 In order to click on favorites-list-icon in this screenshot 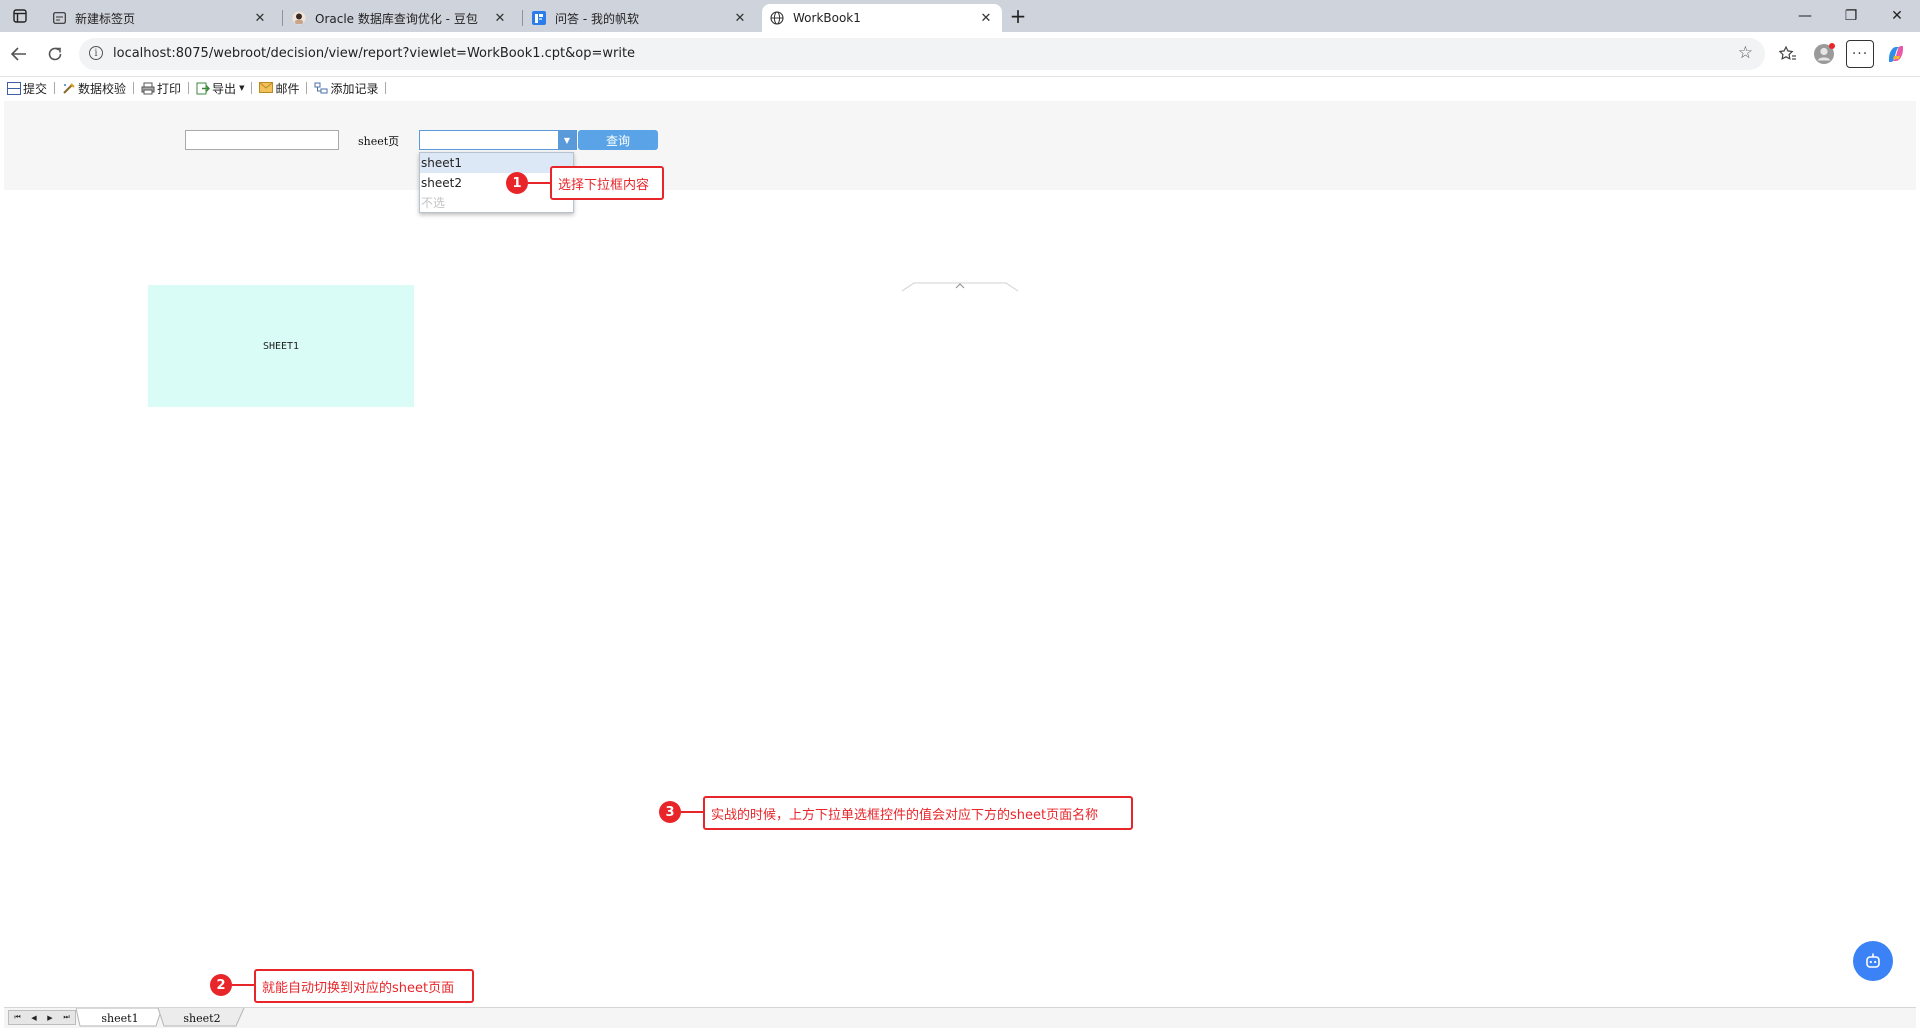, I will do `click(1787, 53)`.